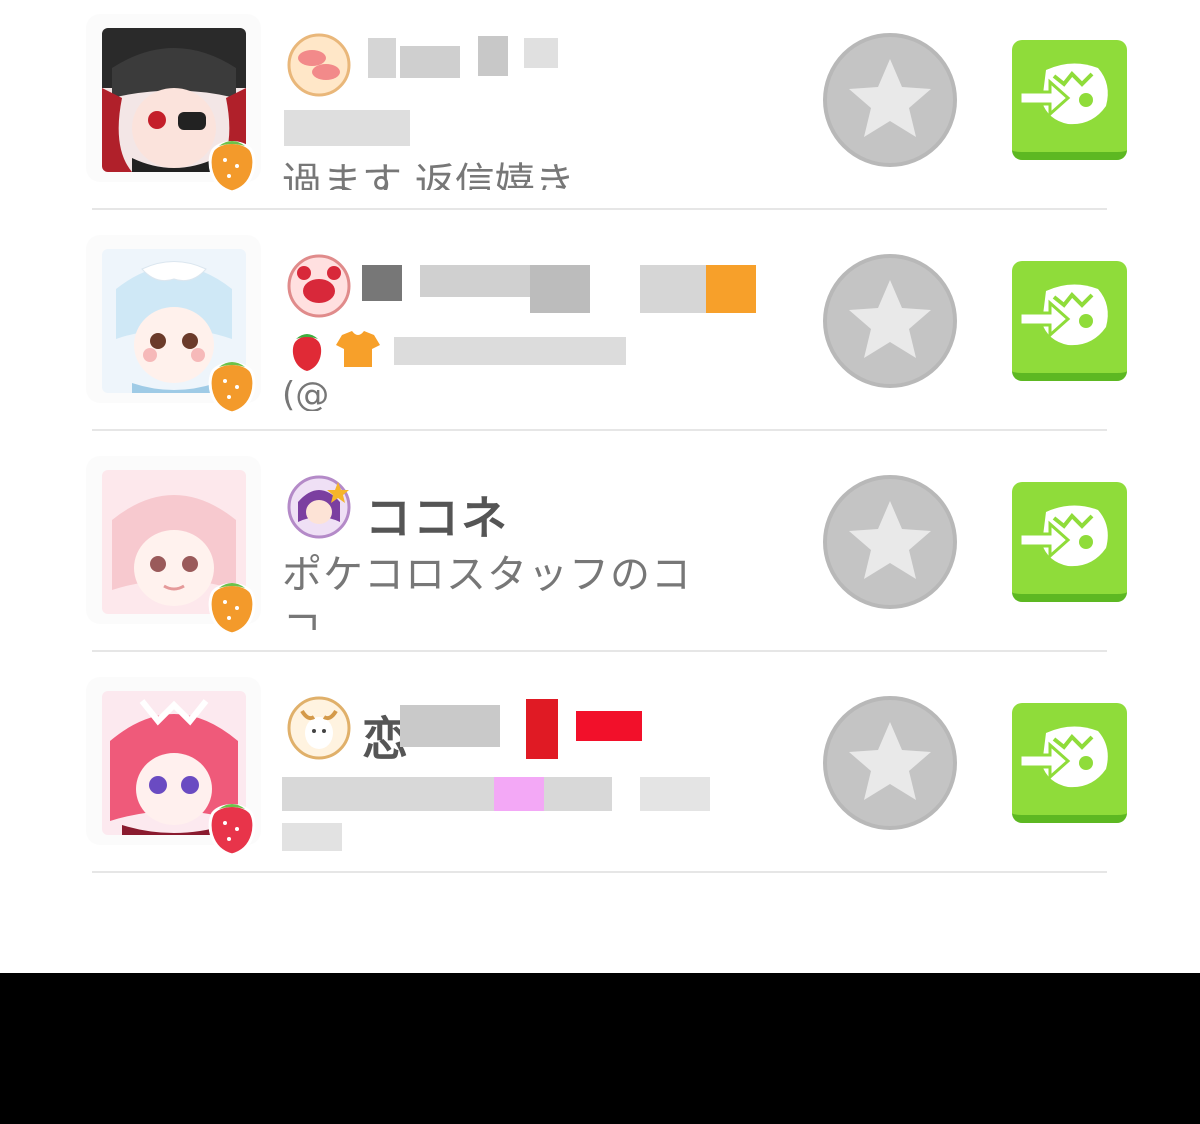  What do you see at coordinates (319, 65) in the screenshot?
I see `pisces-icon` at bounding box center [319, 65].